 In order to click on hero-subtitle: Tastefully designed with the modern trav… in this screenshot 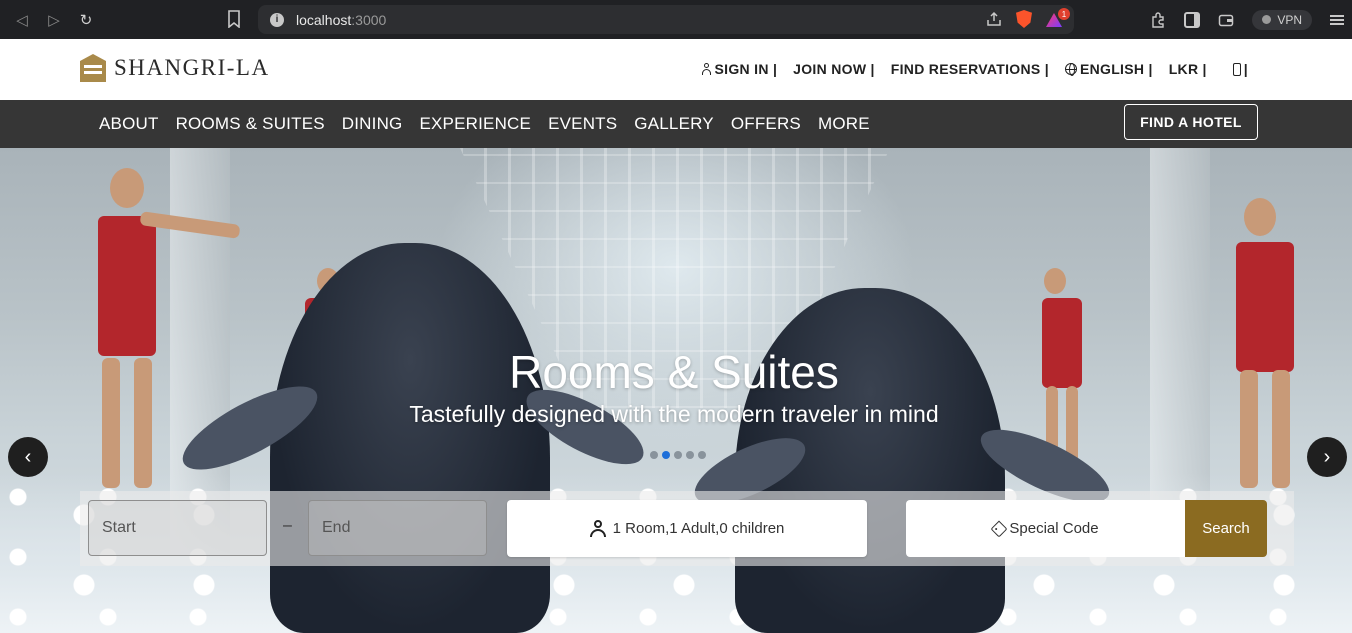, I will do `click(674, 414)`.